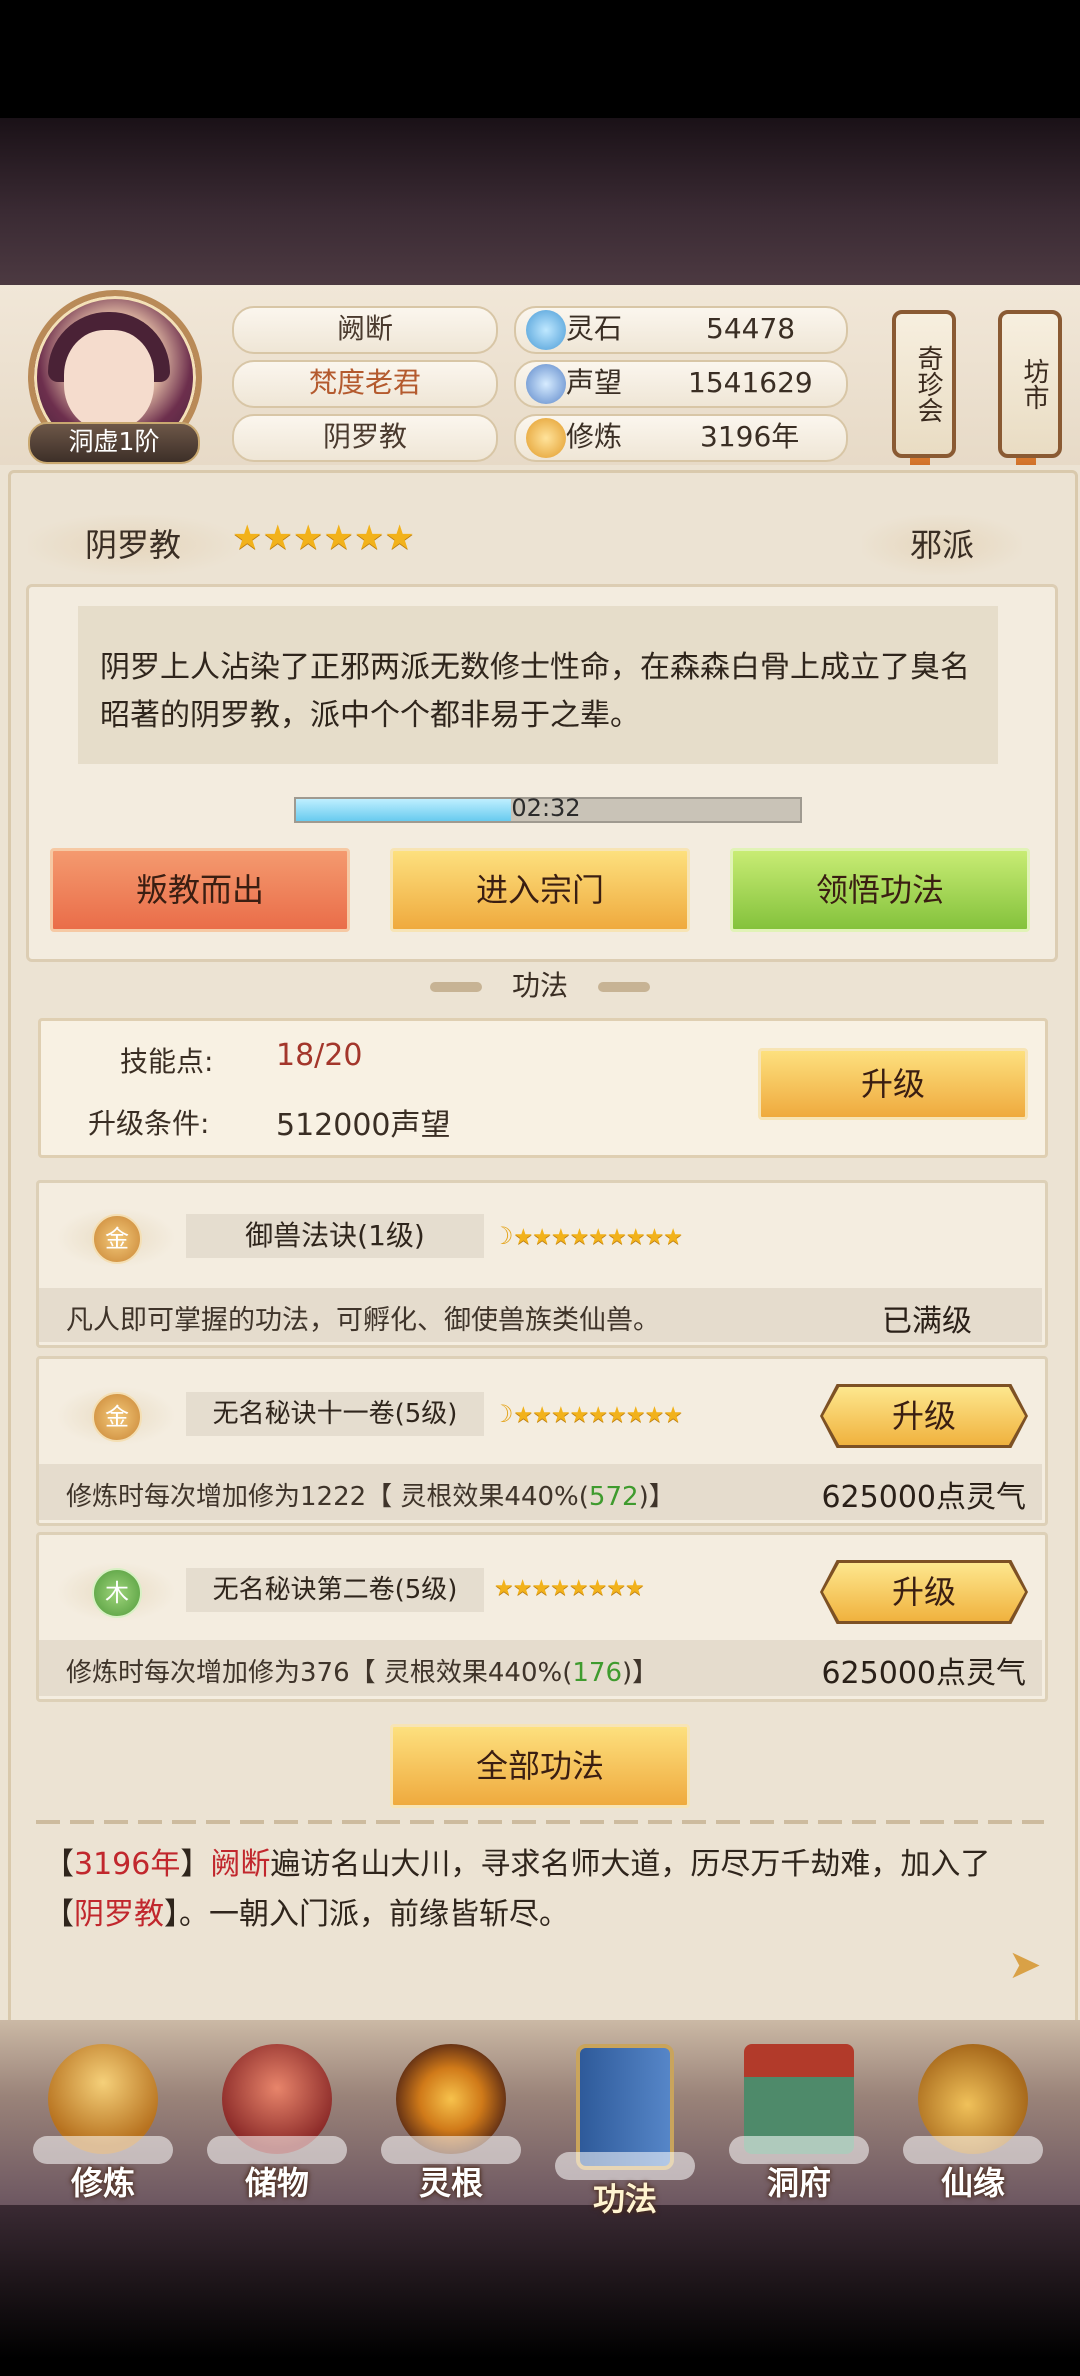 The image size is (1080, 2376). I want to click on resource-label: 灵石, so click(594, 328).